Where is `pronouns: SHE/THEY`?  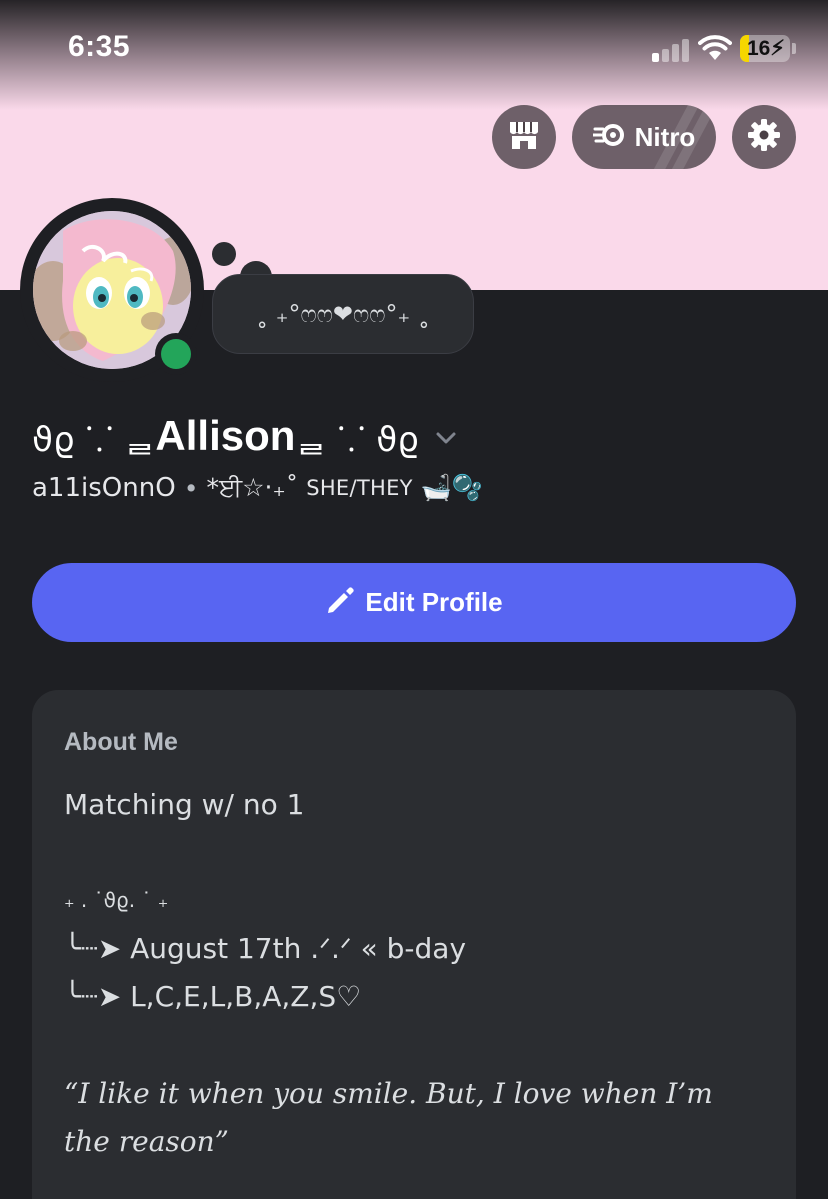 pronouns: SHE/THEY is located at coordinates (359, 488).